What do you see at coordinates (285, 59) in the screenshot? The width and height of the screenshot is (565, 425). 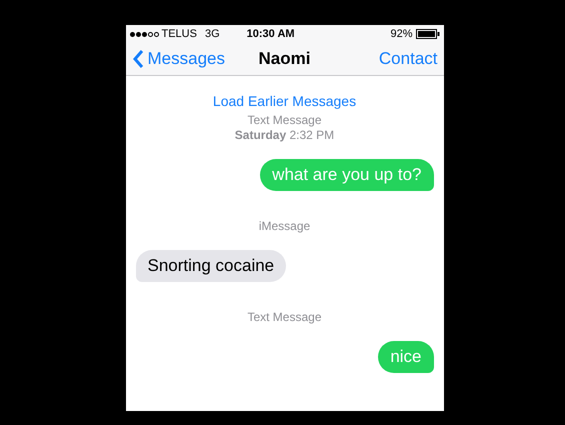 I see `contact-name: Naomi` at bounding box center [285, 59].